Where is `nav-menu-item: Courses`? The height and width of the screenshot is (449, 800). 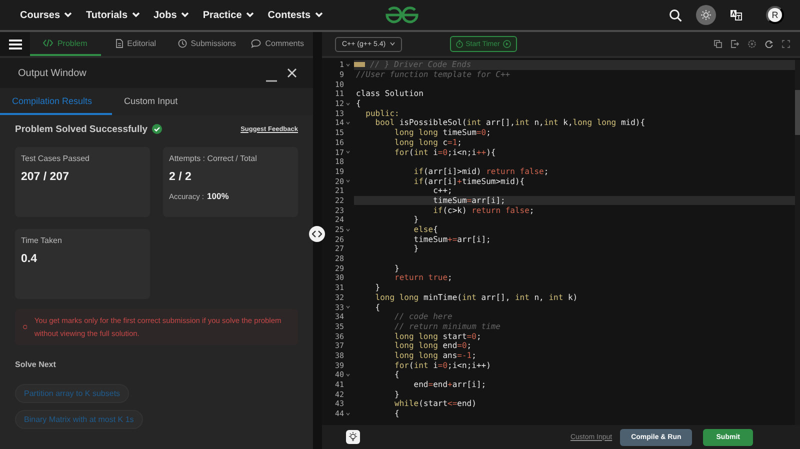
nav-menu-item: Courses is located at coordinates (46, 15).